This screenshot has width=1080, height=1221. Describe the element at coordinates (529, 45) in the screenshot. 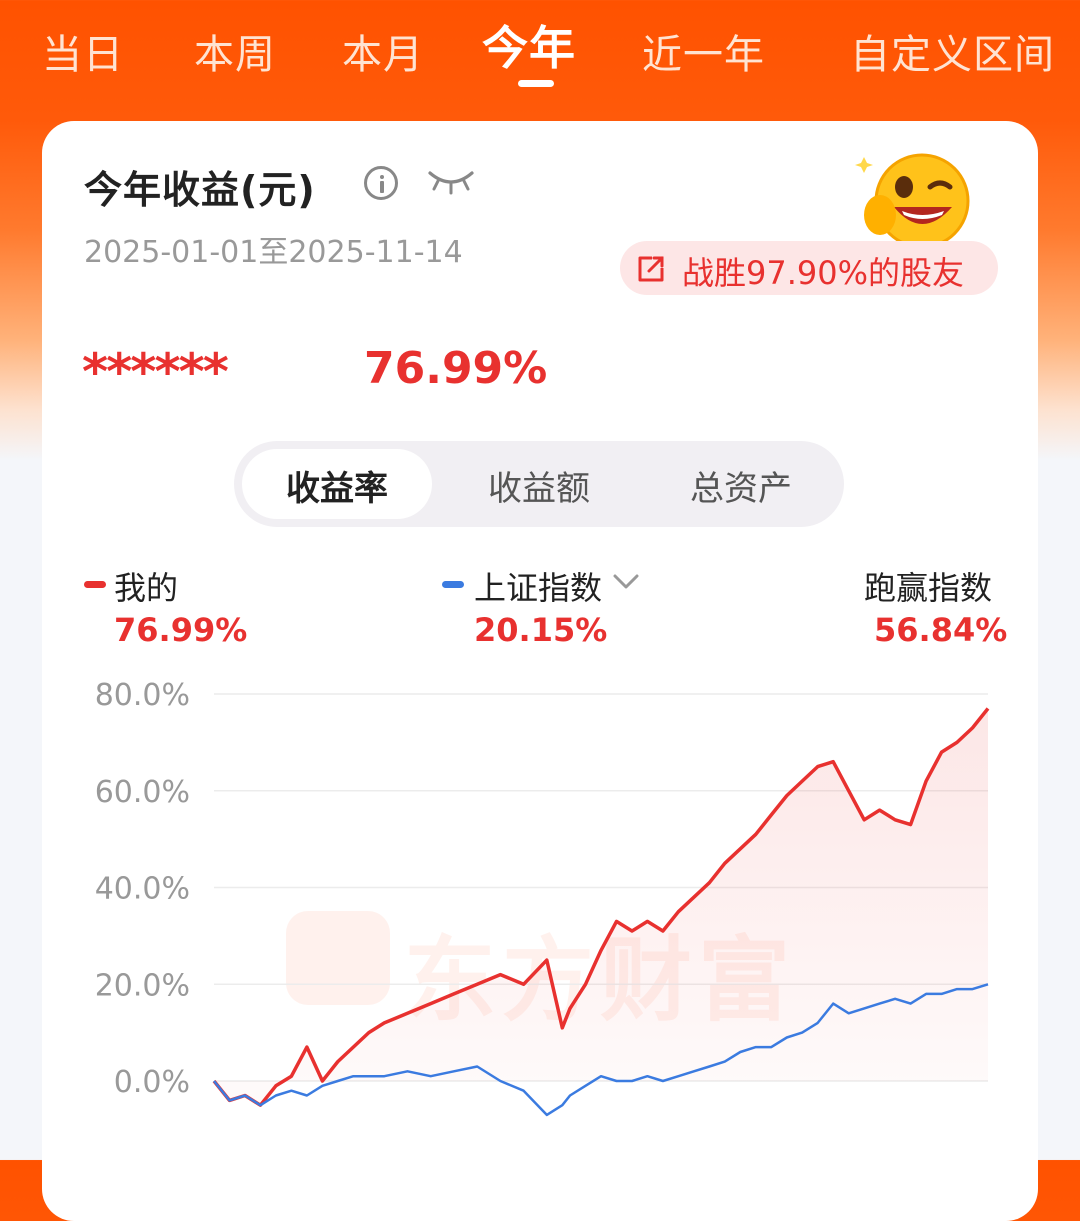

I see `tab-this-year: 今年` at that location.